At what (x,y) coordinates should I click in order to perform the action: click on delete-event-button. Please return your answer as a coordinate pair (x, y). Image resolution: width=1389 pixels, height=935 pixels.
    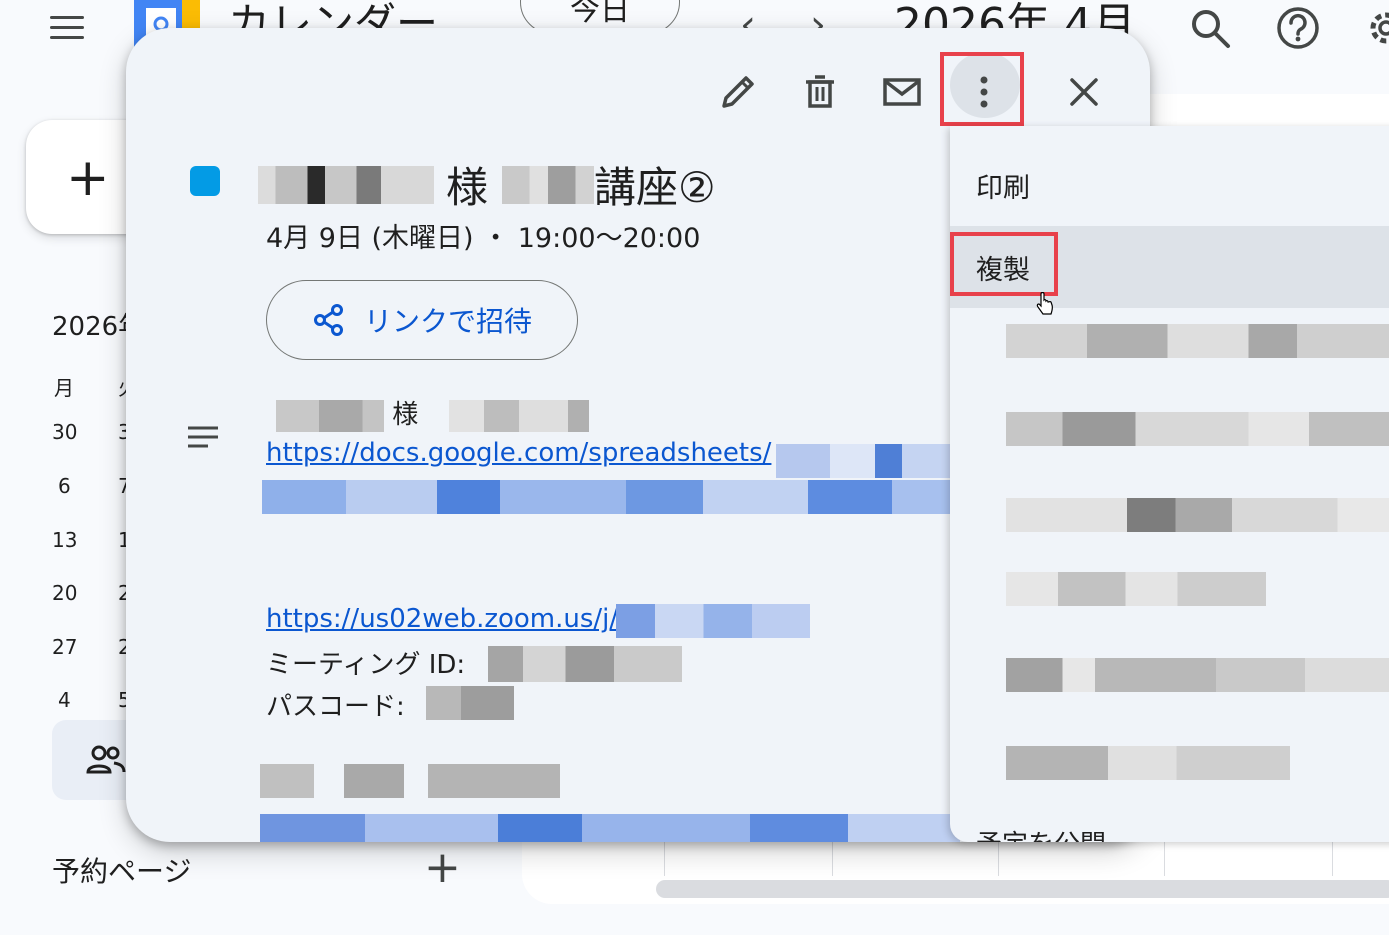
    Looking at the image, I should click on (820, 92).